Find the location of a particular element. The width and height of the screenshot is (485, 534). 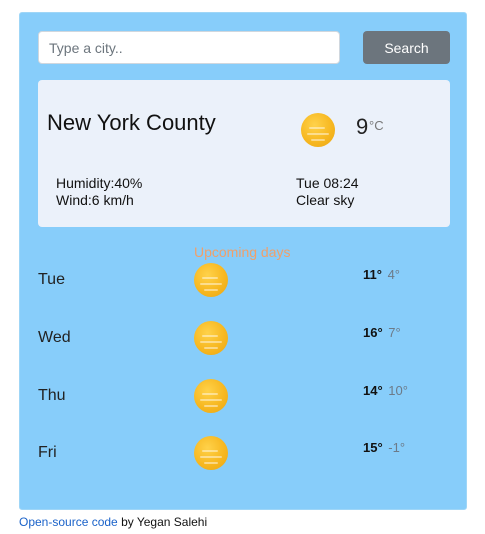

forecast-day: Fri is located at coordinates (47, 452).